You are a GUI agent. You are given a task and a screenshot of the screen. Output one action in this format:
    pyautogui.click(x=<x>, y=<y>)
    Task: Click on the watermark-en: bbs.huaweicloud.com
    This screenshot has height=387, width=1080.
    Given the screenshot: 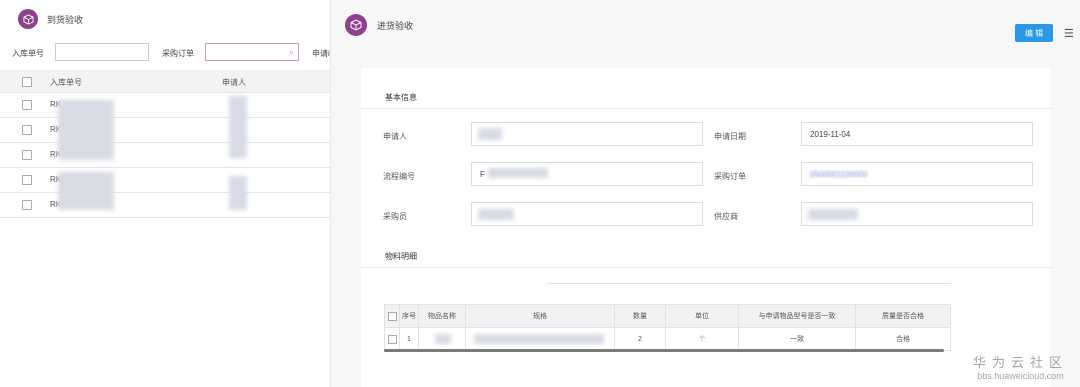 What is the action you would take?
    pyautogui.click(x=1020, y=376)
    